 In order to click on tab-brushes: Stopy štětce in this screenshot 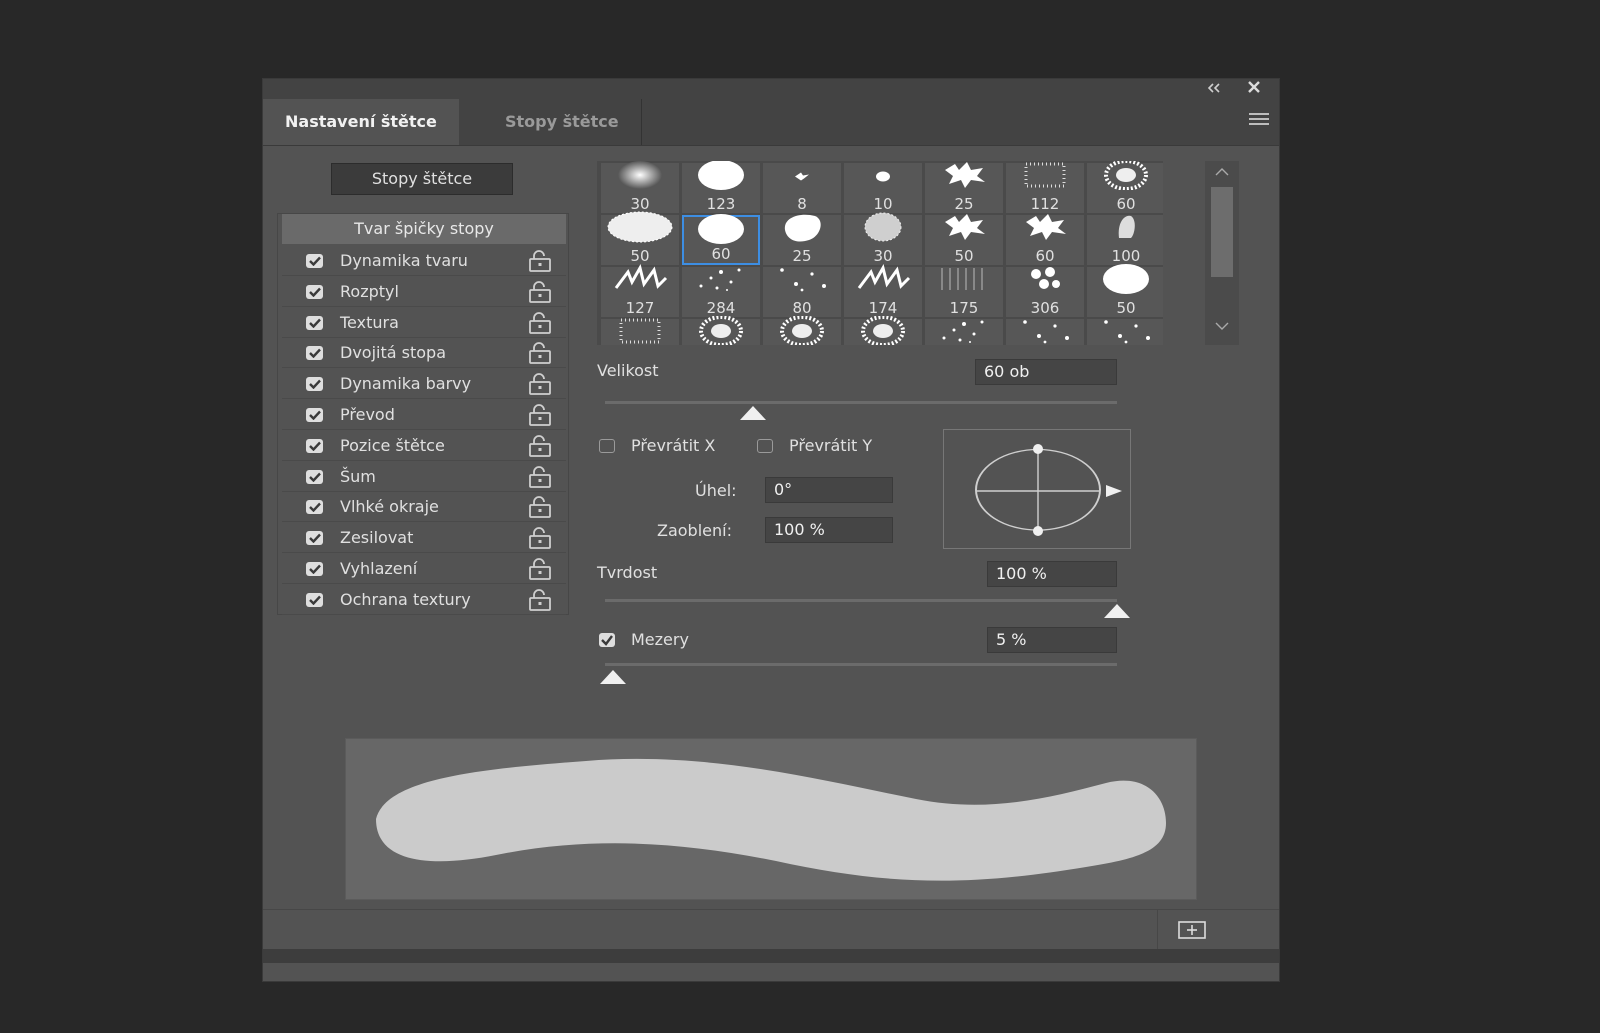, I will do `click(562, 122)`.